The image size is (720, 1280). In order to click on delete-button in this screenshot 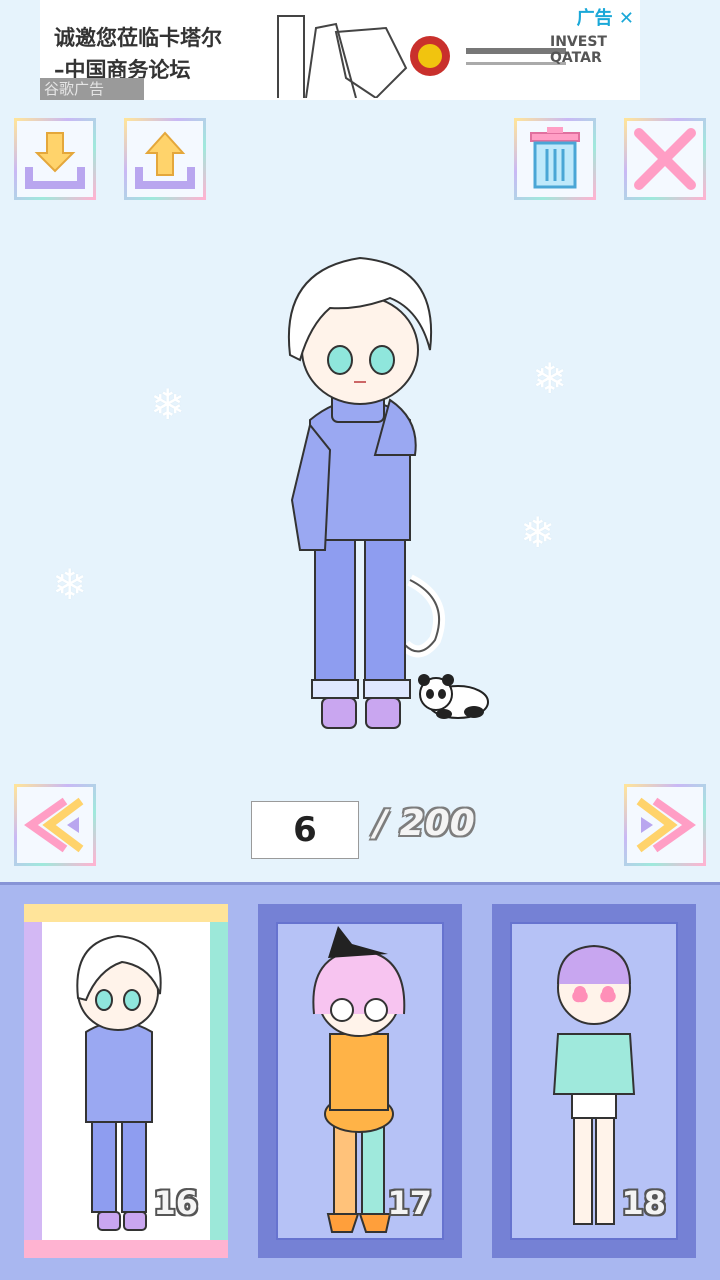, I will do `click(555, 159)`.